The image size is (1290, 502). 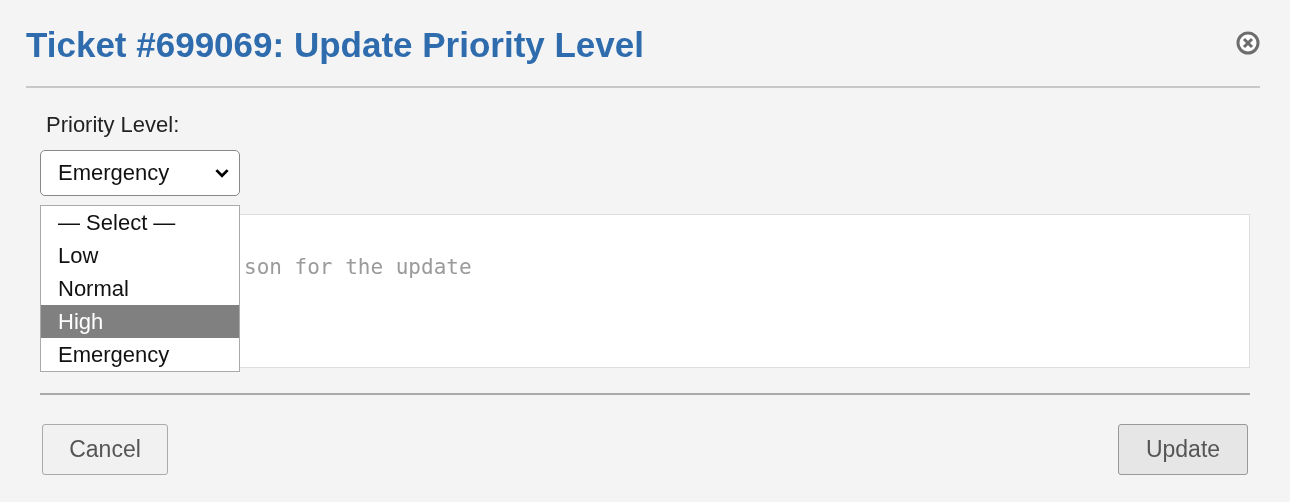 I want to click on dropdown-option: Emergency, so click(x=140, y=354).